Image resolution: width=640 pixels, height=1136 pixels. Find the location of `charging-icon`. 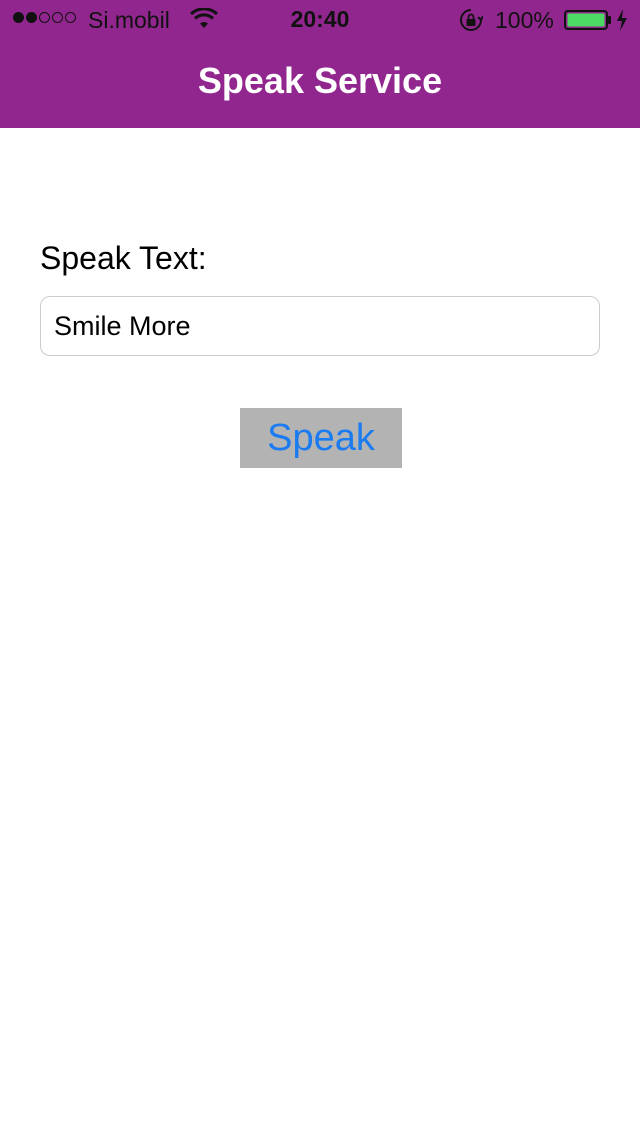

charging-icon is located at coordinates (622, 20).